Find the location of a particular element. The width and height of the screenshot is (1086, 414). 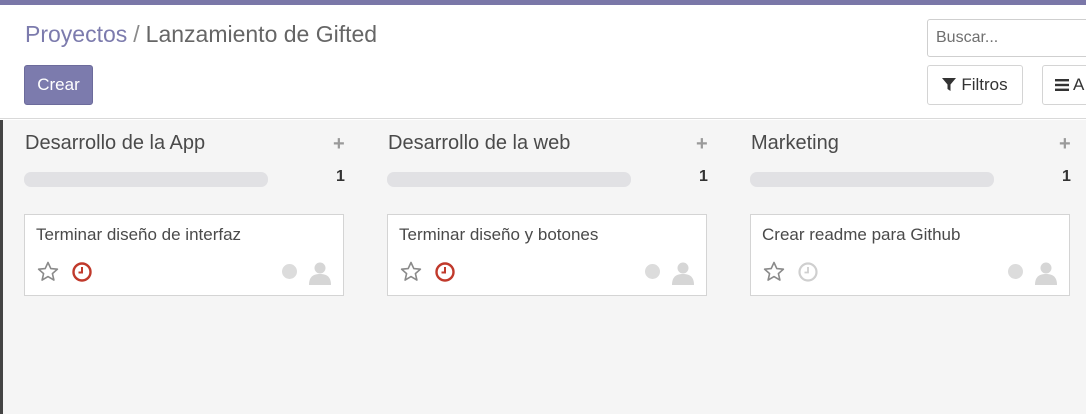

search-input is located at coordinates (1011, 38).